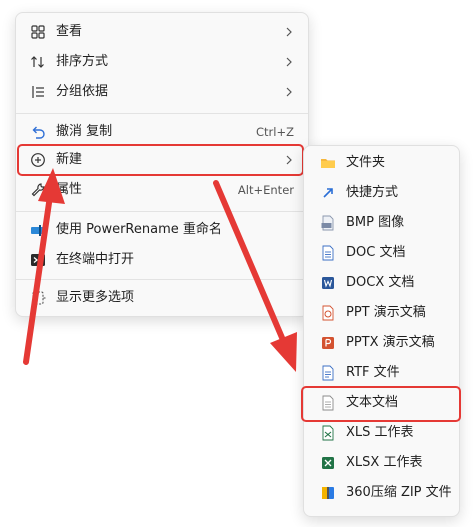 The image size is (474, 527). What do you see at coordinates (162, 190) in the screenshot?
I see `menu-item-properties: 属性 Alt+Enter` at bounding box center [162, 190].